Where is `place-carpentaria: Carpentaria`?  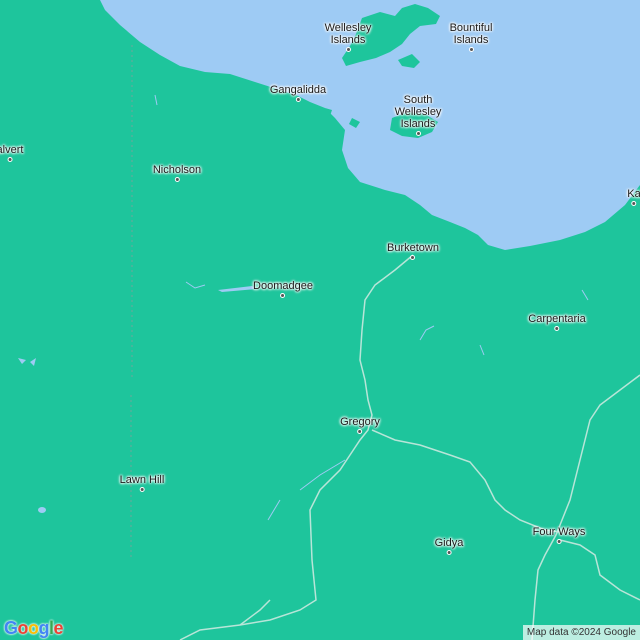
place-carpentaria: Carpentaria is located at coordinates (557, 322).